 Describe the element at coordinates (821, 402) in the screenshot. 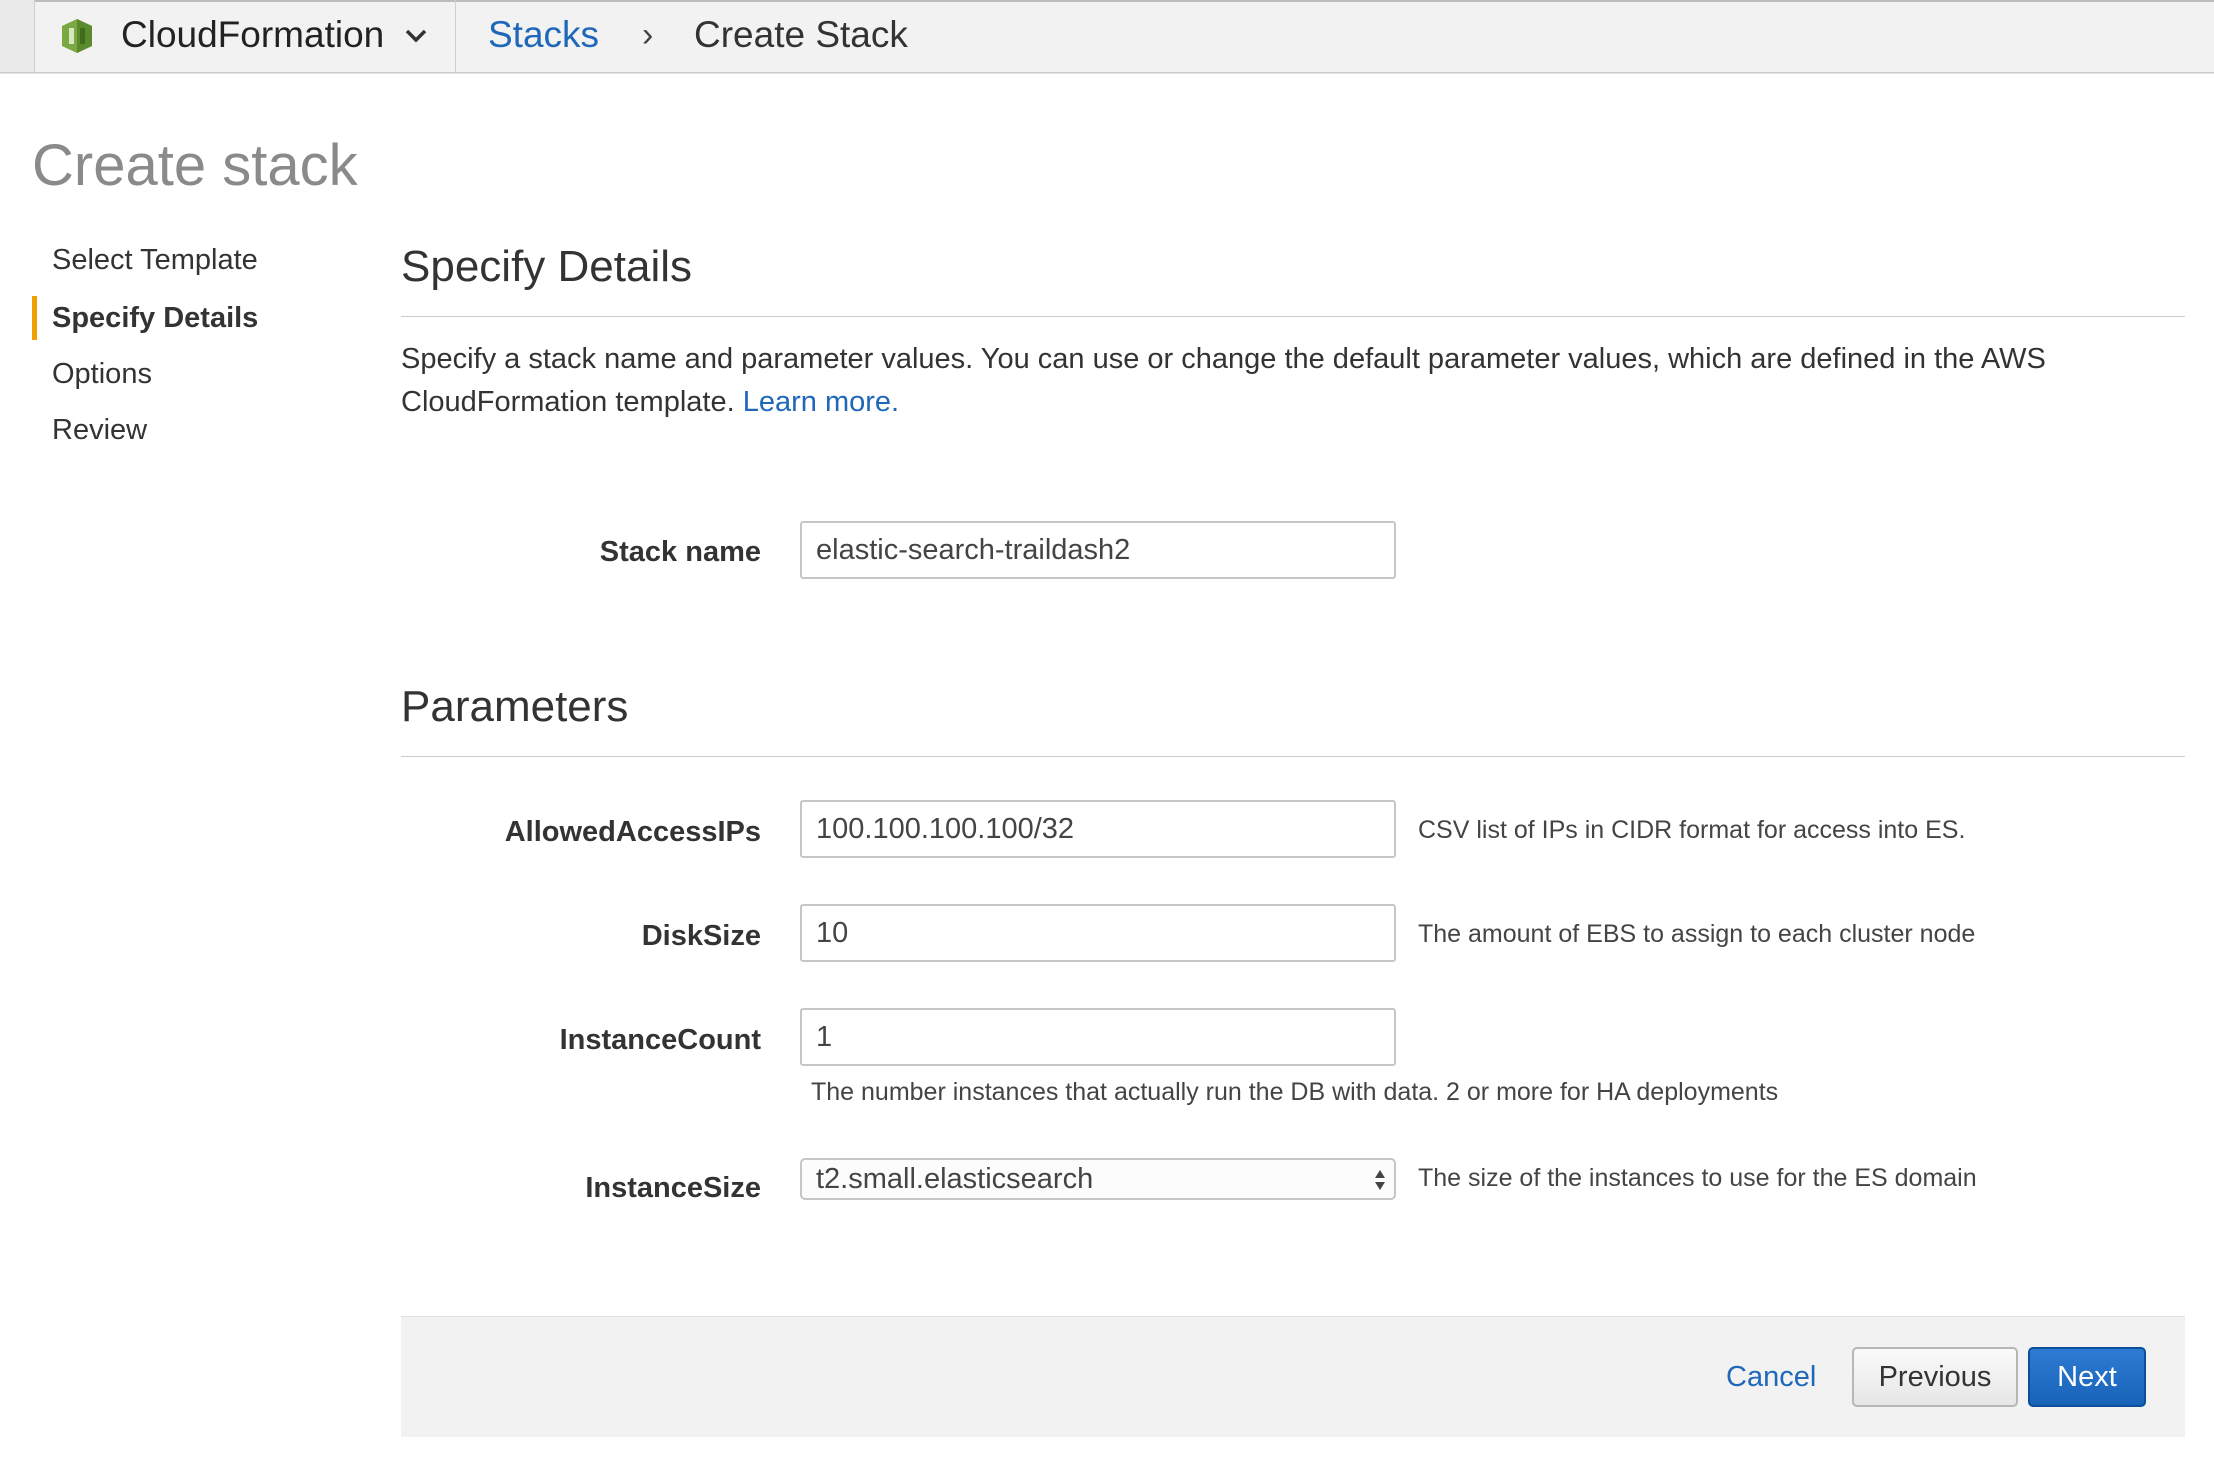

I see `learn-more-link: Learn more.` at that location.